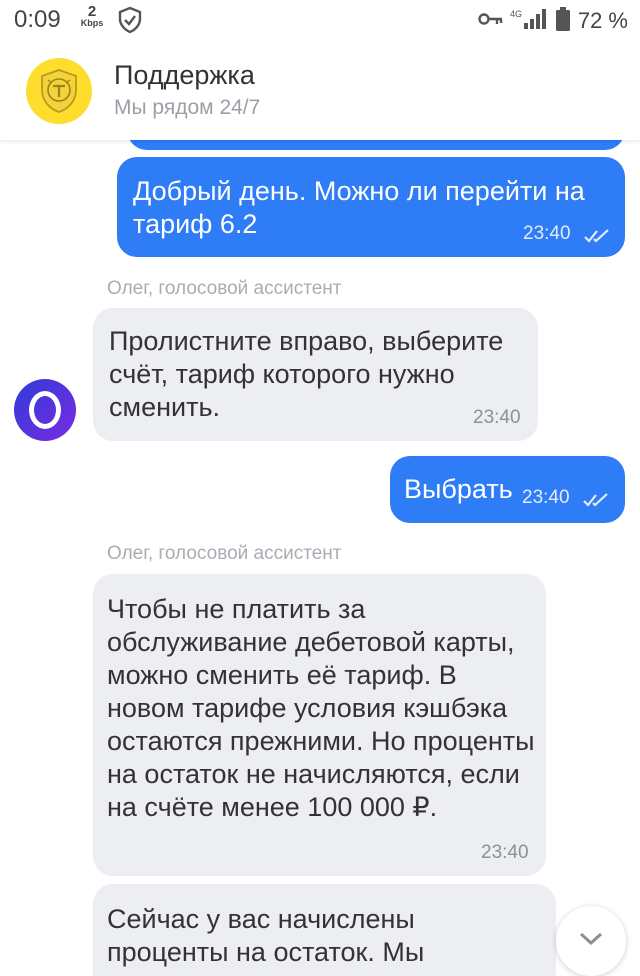  Describe the element at coordinates (59, 91) in the screenshot. I see `bank-logo-icon` at that location.